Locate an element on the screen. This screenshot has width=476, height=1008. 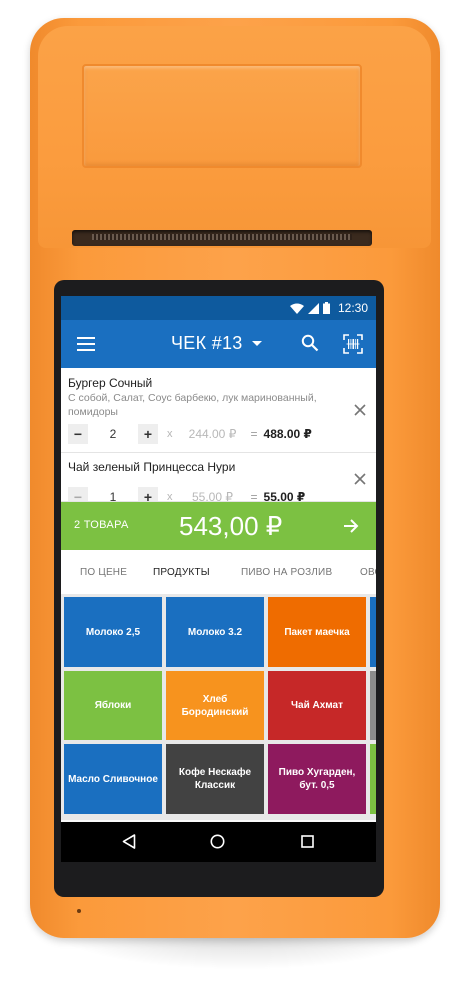
menu-icon is located at coordinates (86, 344).